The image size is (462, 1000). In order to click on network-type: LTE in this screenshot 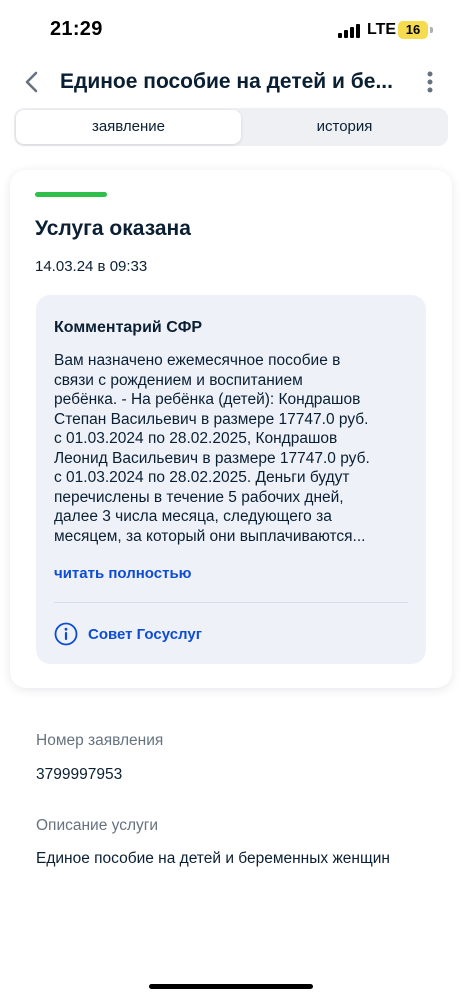, I will do `click(382, 29)`.